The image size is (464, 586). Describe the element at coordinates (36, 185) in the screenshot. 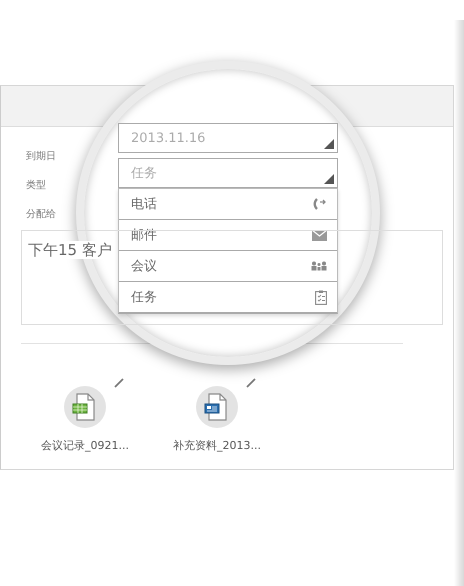

I see `field-label: 类型` at that location.